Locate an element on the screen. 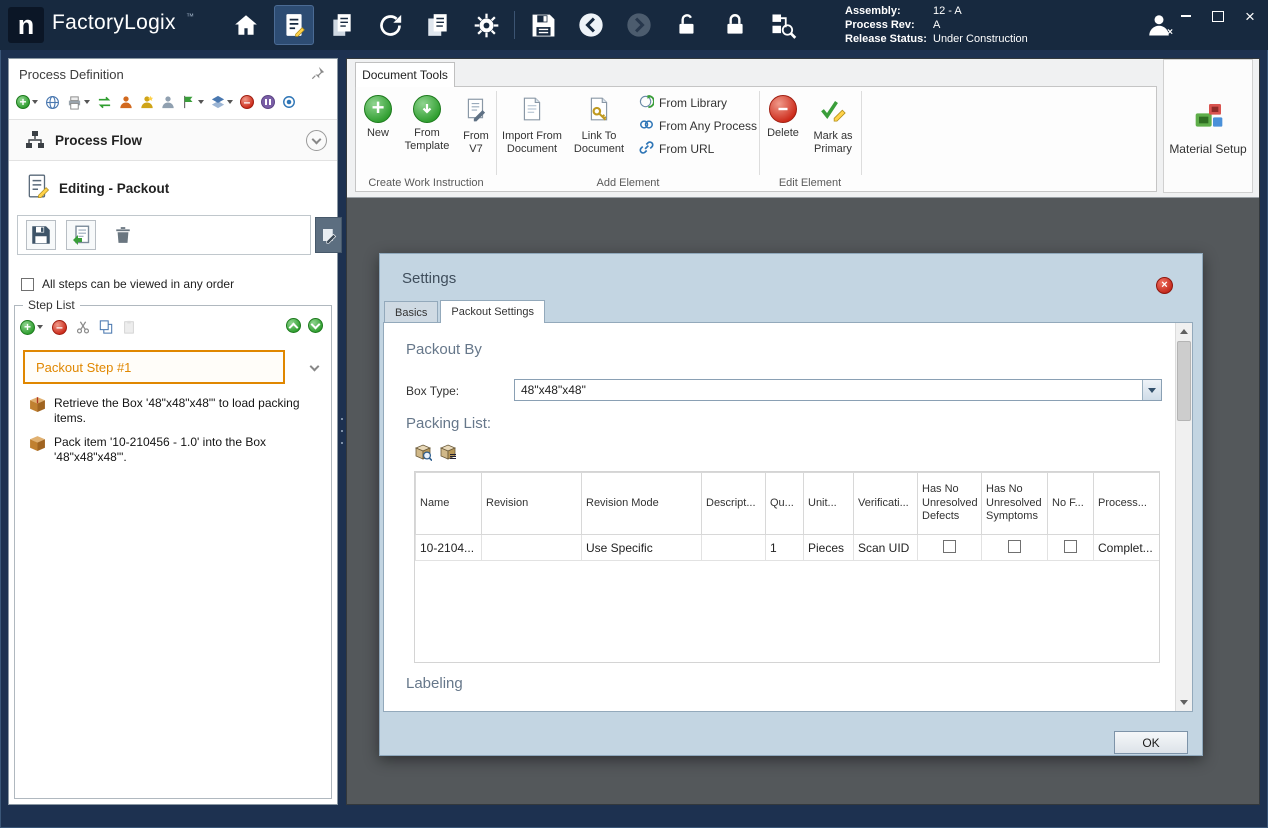  col-has-no-unresolved-symptoms: Has No Unresolved Symptoms is located at coordinates (1014, 503).